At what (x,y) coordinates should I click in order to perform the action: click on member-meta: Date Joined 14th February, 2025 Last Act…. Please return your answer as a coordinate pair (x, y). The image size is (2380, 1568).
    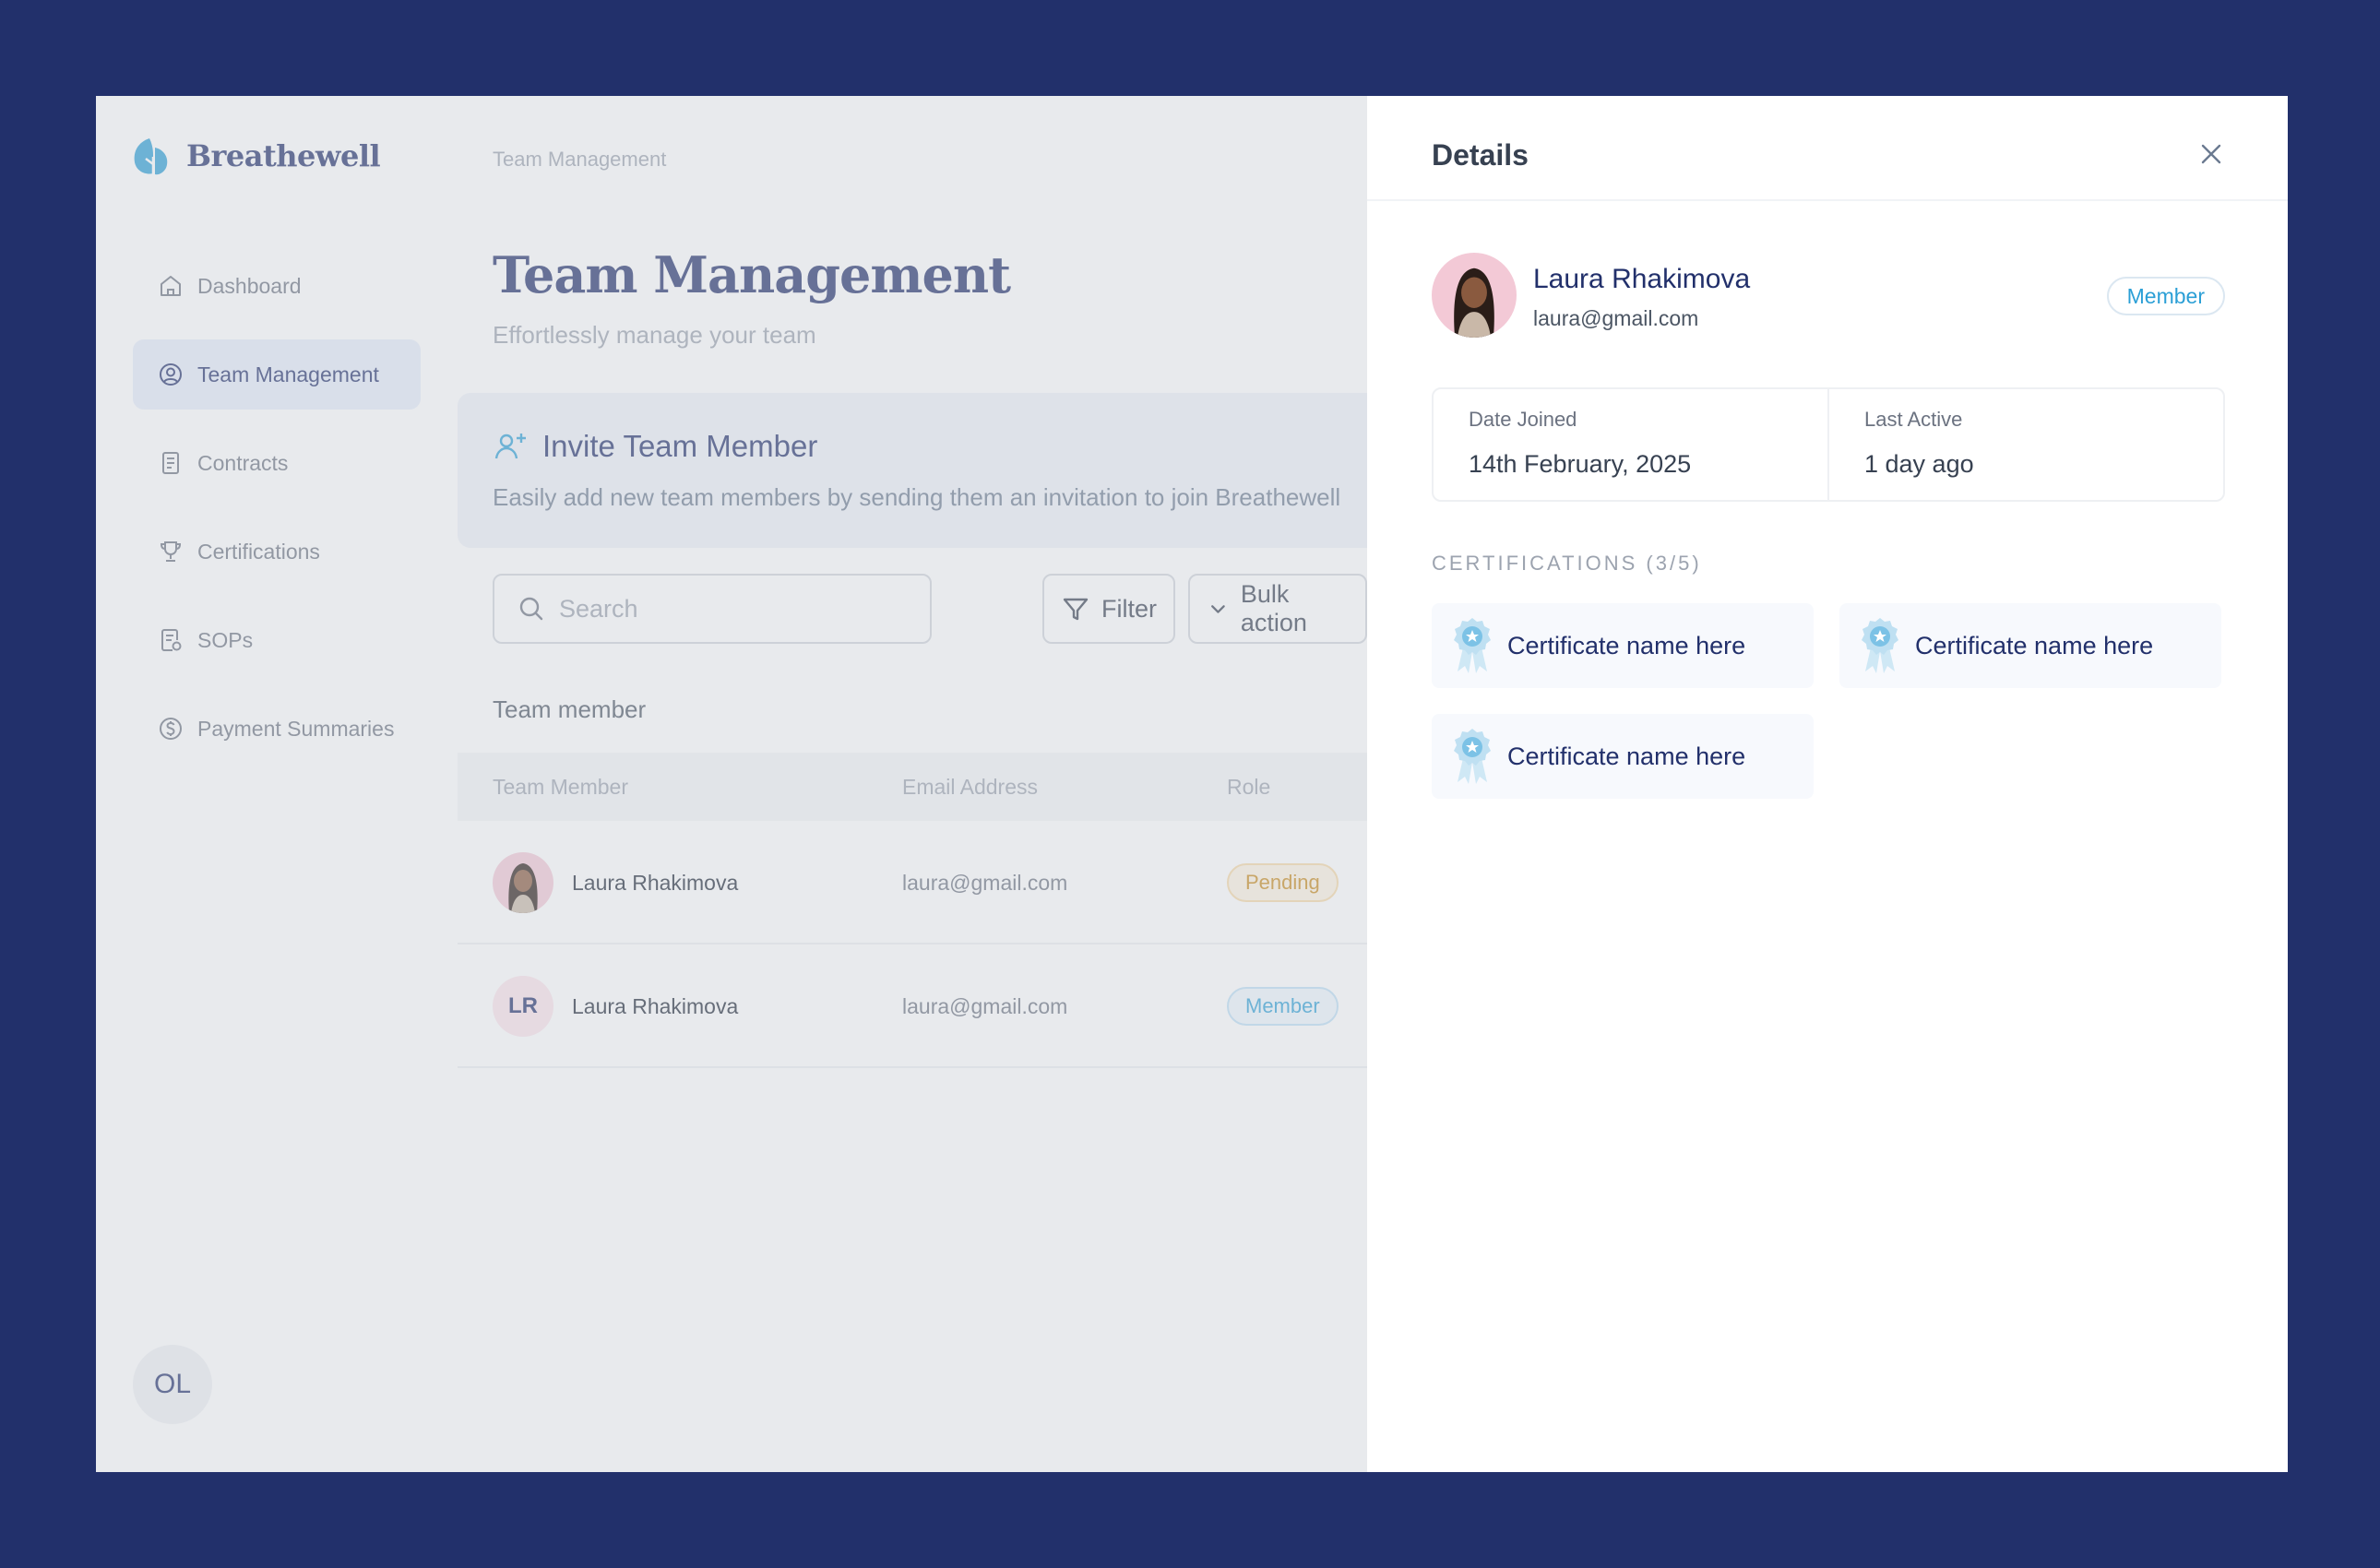
    Looking at the image, I should click on (1828, 444).